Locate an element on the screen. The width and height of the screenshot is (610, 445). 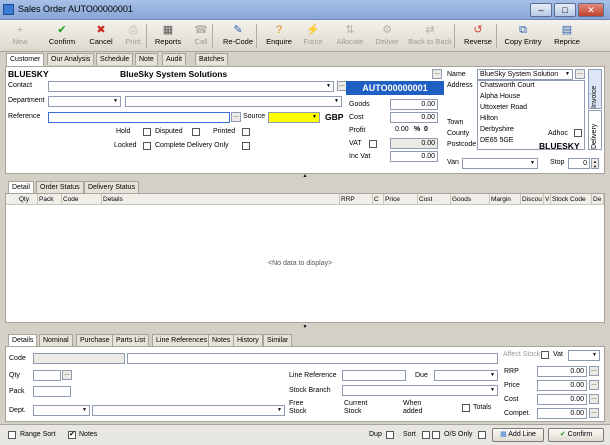
side-tab-delivery: Delivery is located at coordinates (595, 130).